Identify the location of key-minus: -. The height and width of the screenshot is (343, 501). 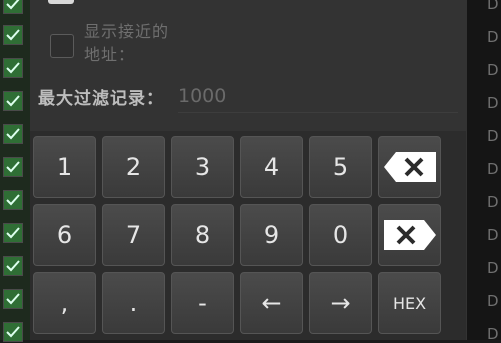
(202, 303).